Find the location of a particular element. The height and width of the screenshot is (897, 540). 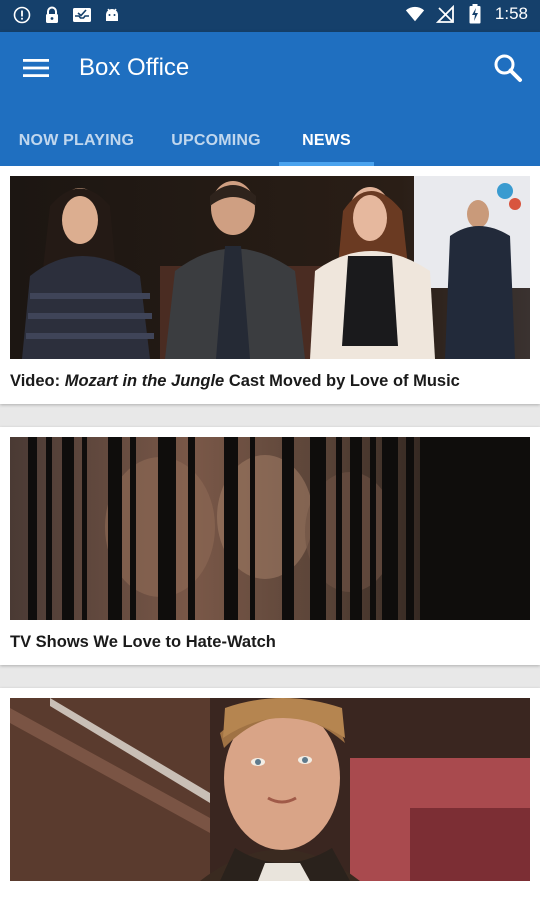

status-notifications is located at coordinates (67, 15).